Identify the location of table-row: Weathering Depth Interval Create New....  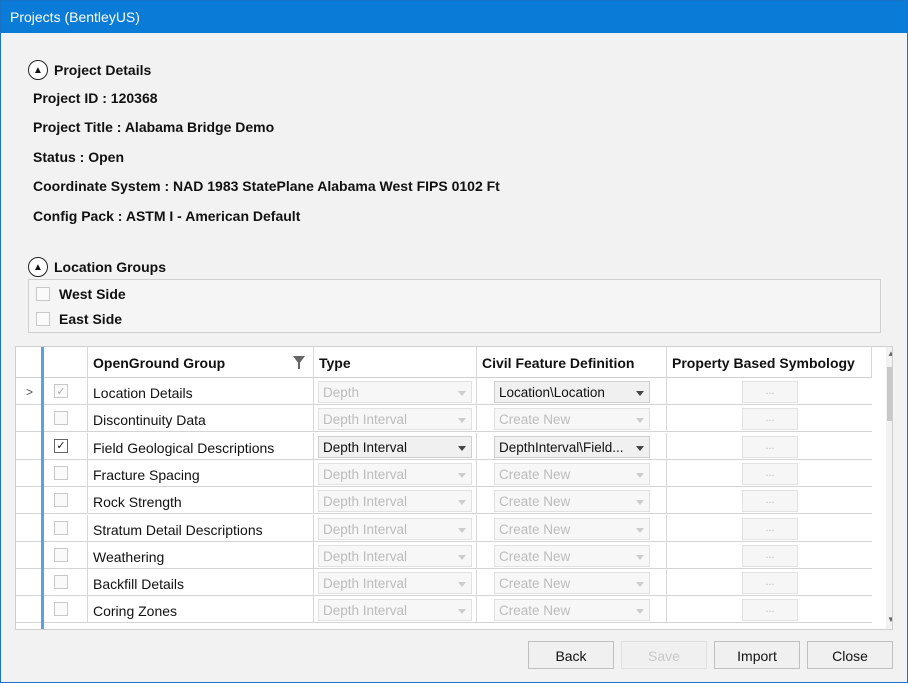
(444, 555).